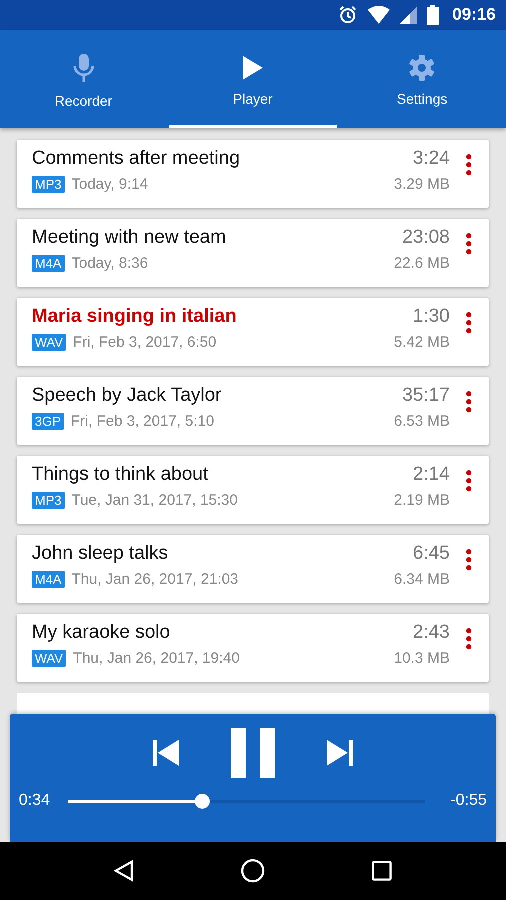 The height and width of the screenshot is (900, 506). Describe the element at coordinates (468, 801) in the screenshot. I see `remaining-time: -0:55` at that location.